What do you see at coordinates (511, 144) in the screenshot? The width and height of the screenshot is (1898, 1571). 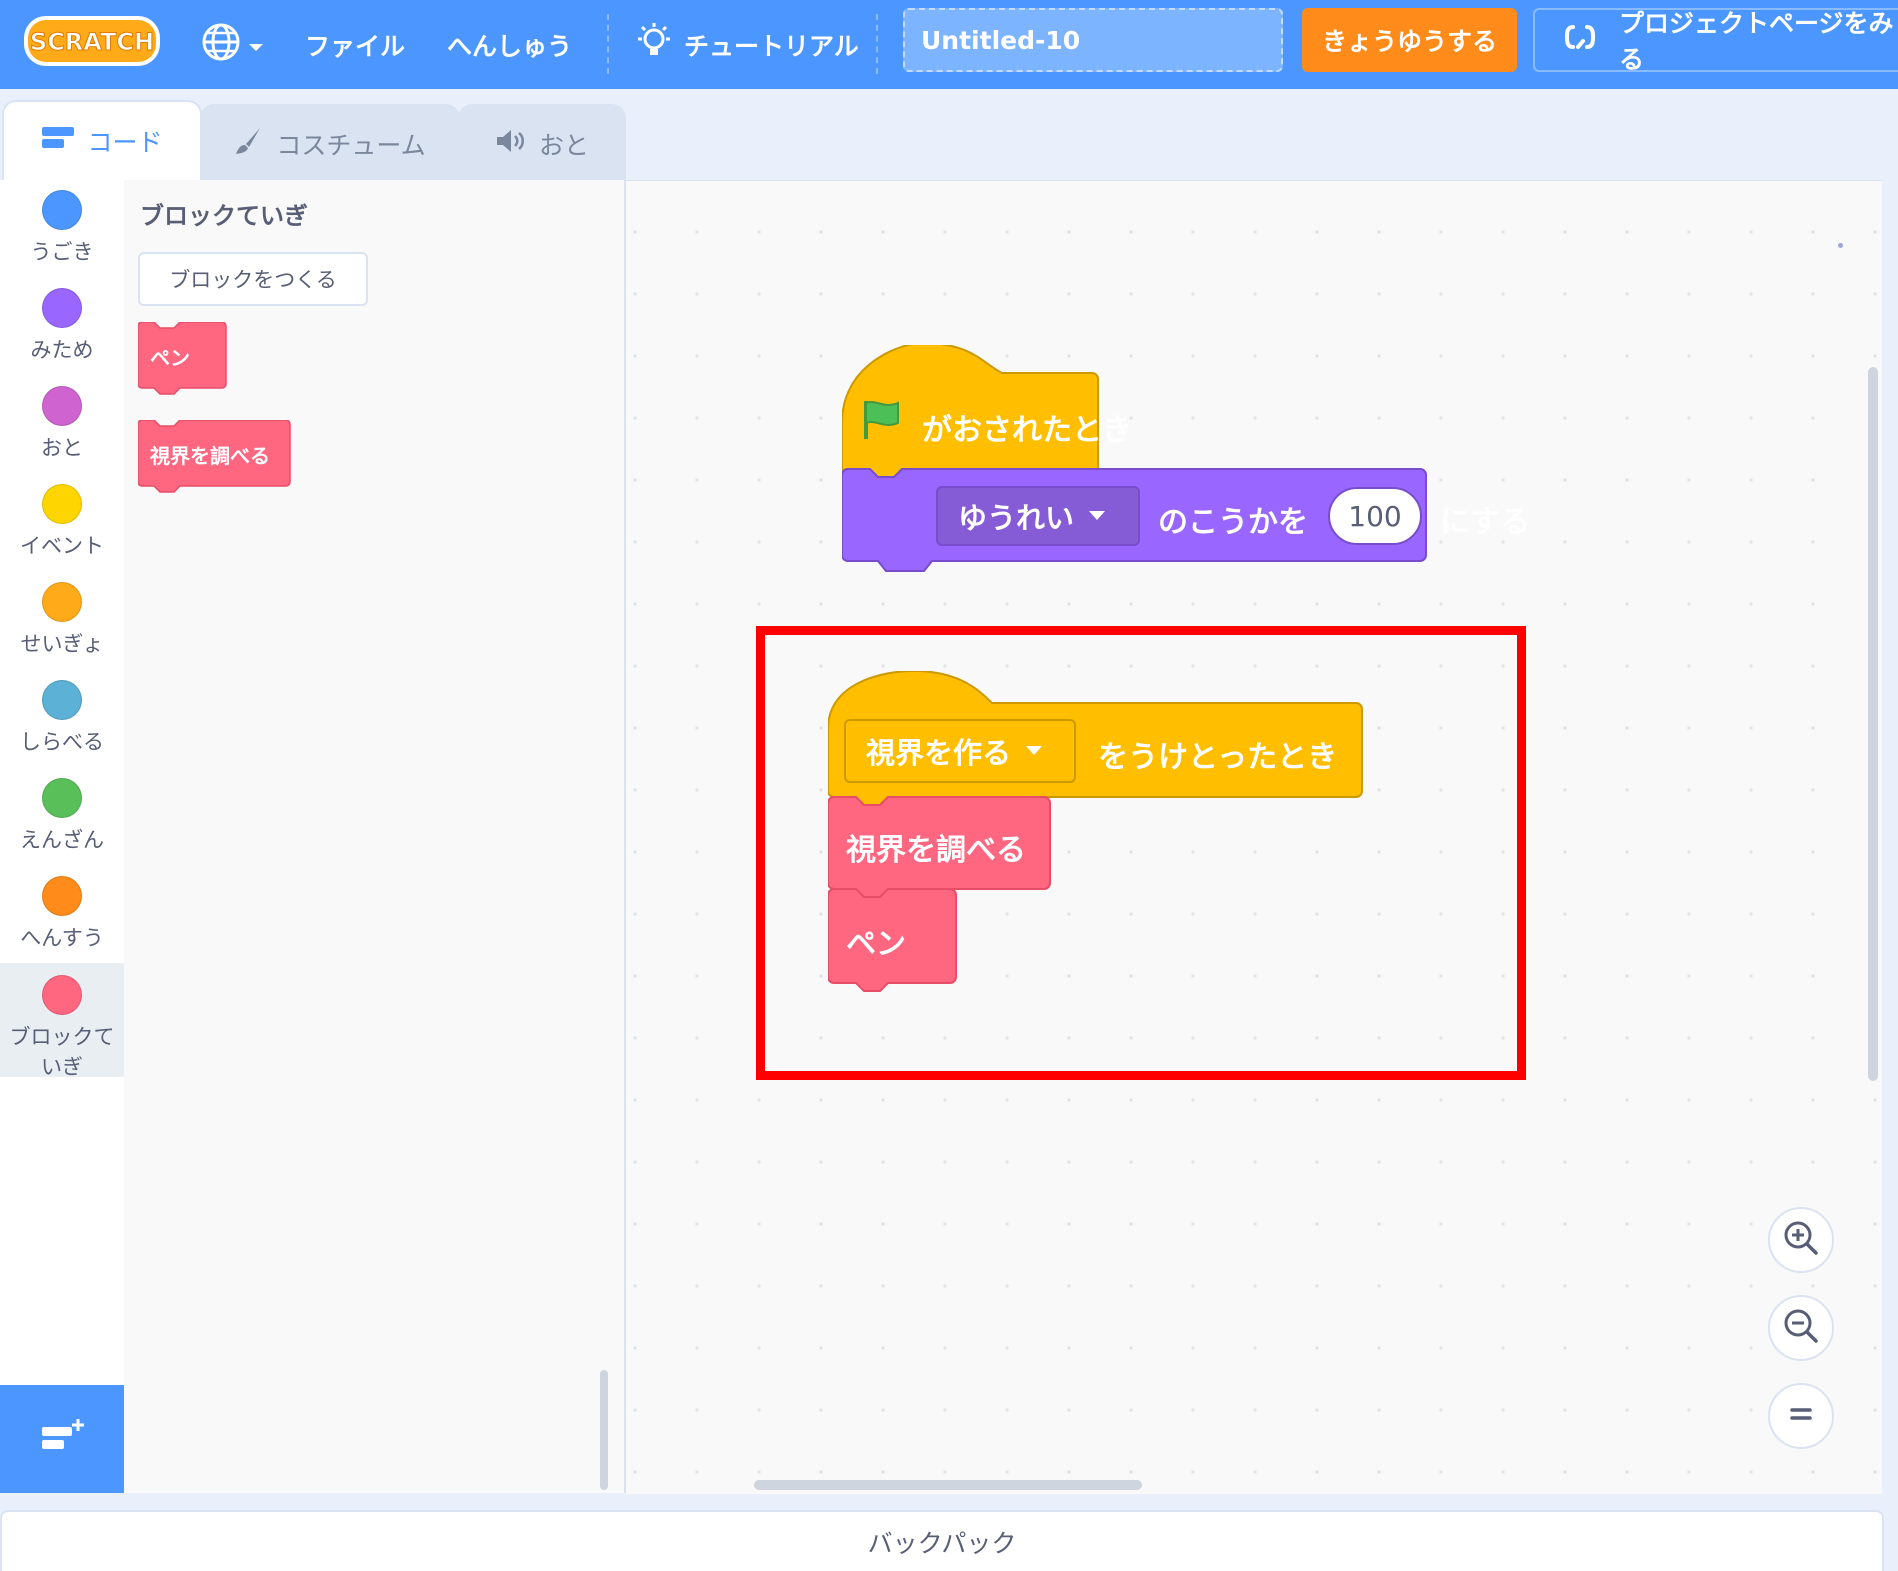 I see `speaker-icon` at bounding box center [511, 144].